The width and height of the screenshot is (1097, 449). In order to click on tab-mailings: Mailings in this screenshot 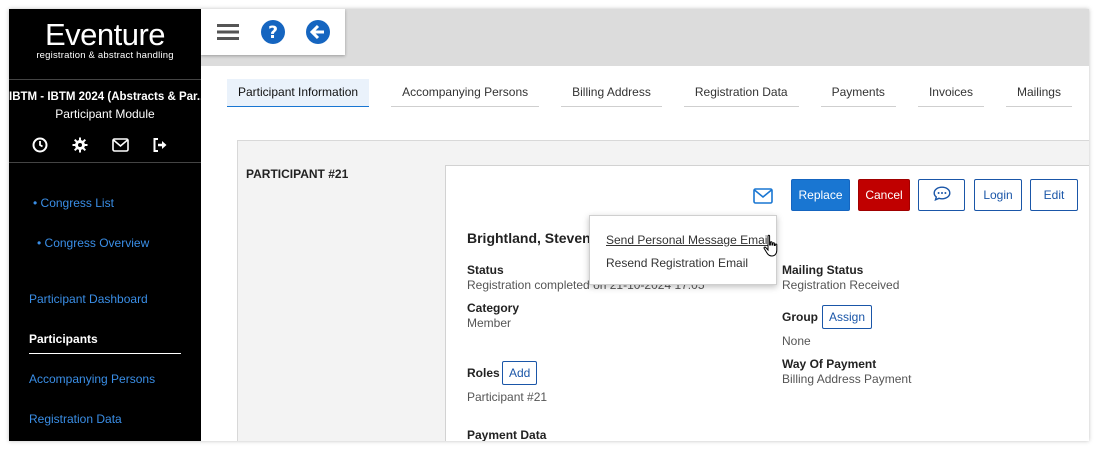, I will do `click(1038, 93)`.